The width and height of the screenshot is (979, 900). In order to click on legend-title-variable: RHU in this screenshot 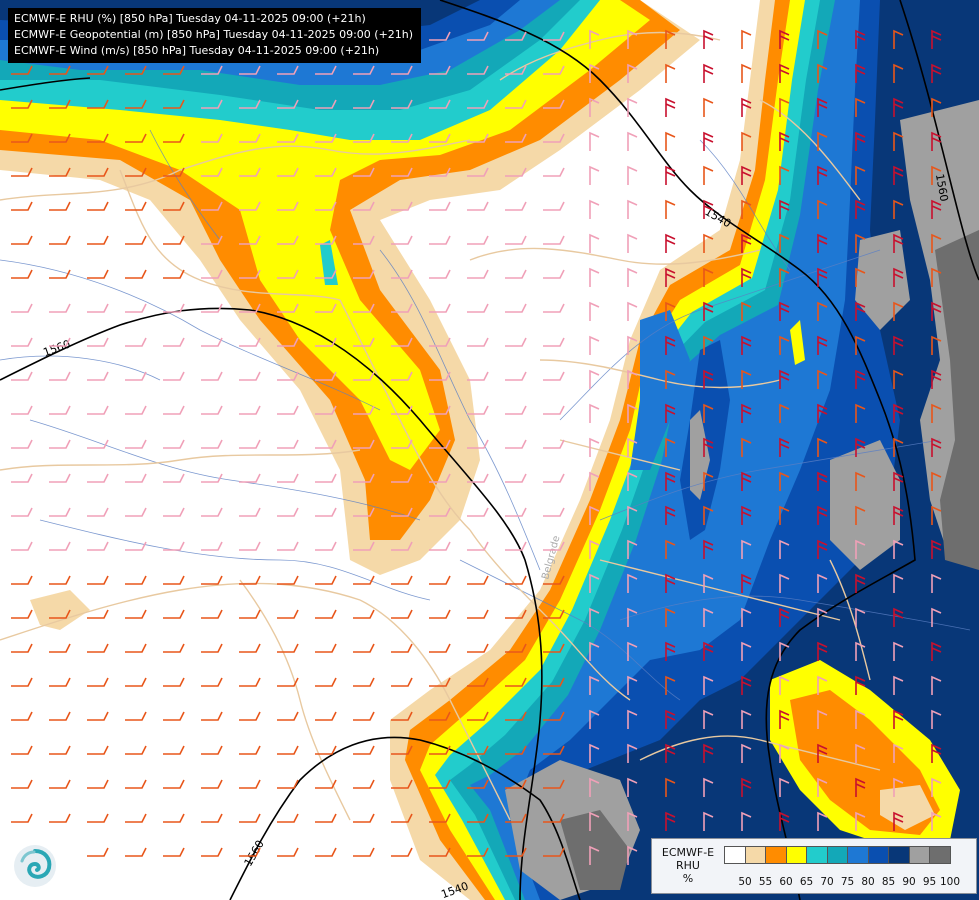, I will do `click(688, 865)`.